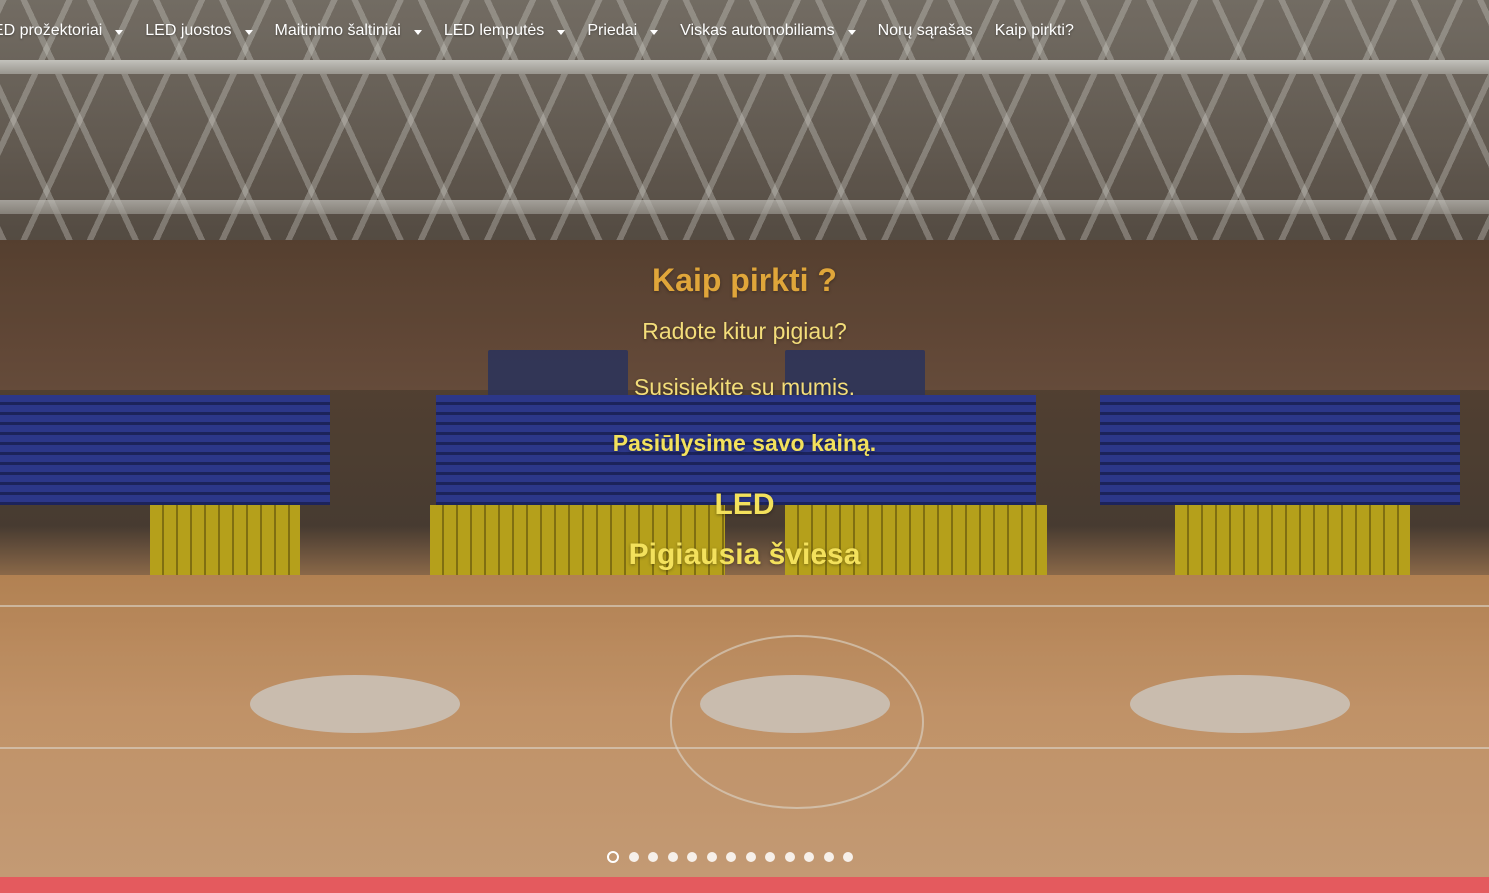 The image size is (1489, 893). I want to click on nav-item-priedai: Priedai, so click(623, 31).